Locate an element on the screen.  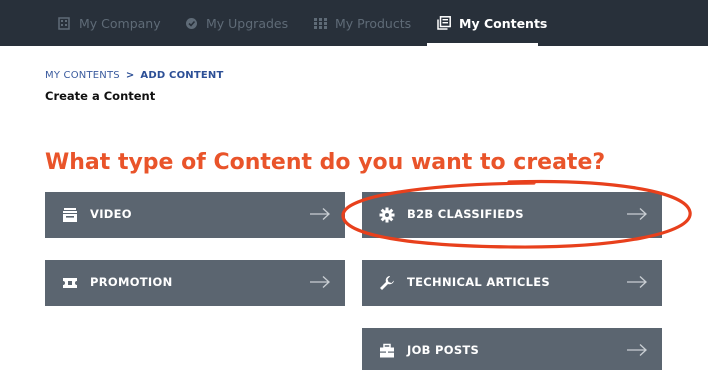
active-tab-indicator is located at coordinates (482, 44).